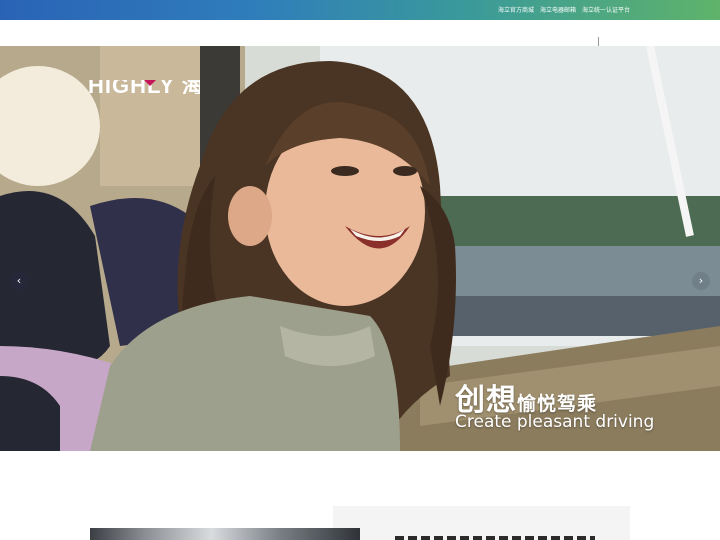  What do you see at coordinates (360, 33) in the screenshot?
I see `main-nav` at bounding box center [360, 33].